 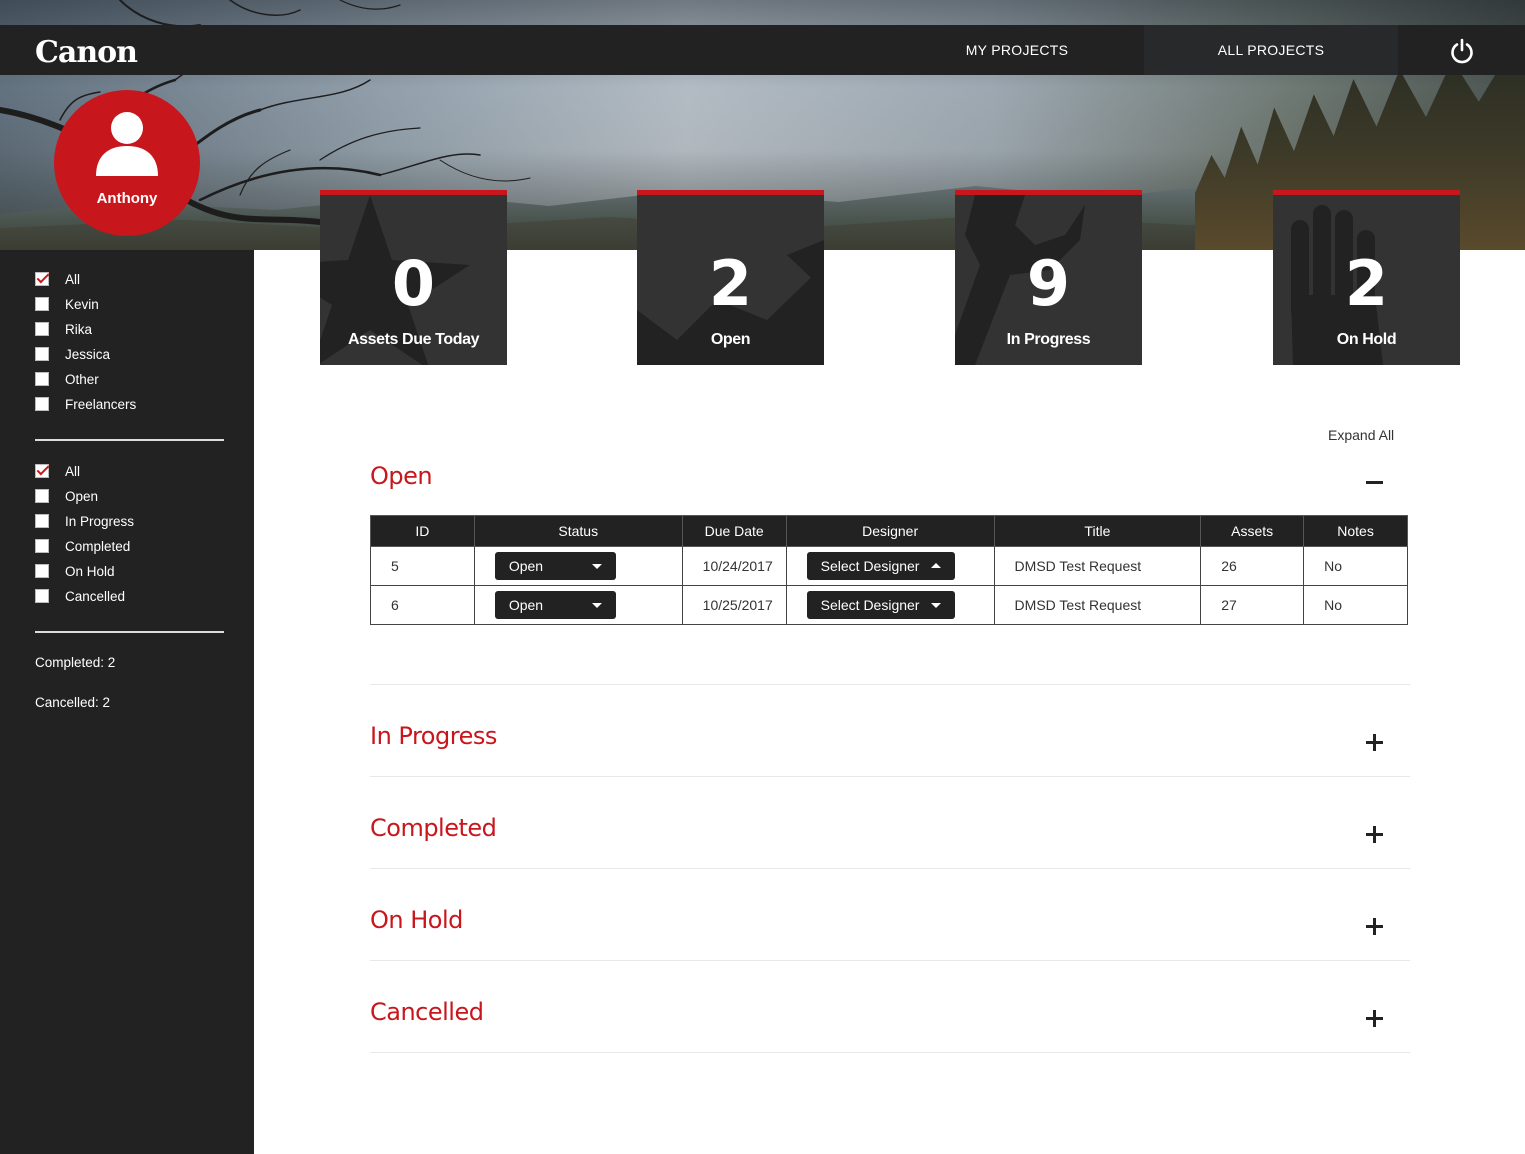 I want to click on collapse-toggle, so click(x=1375, y=483).